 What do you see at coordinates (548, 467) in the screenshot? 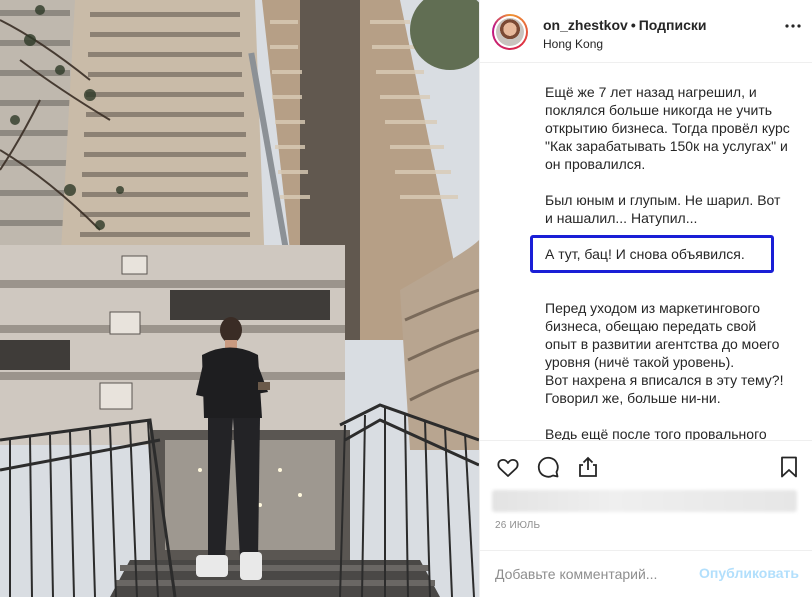
I see `comment-icon` at bounding box center [548, 467].